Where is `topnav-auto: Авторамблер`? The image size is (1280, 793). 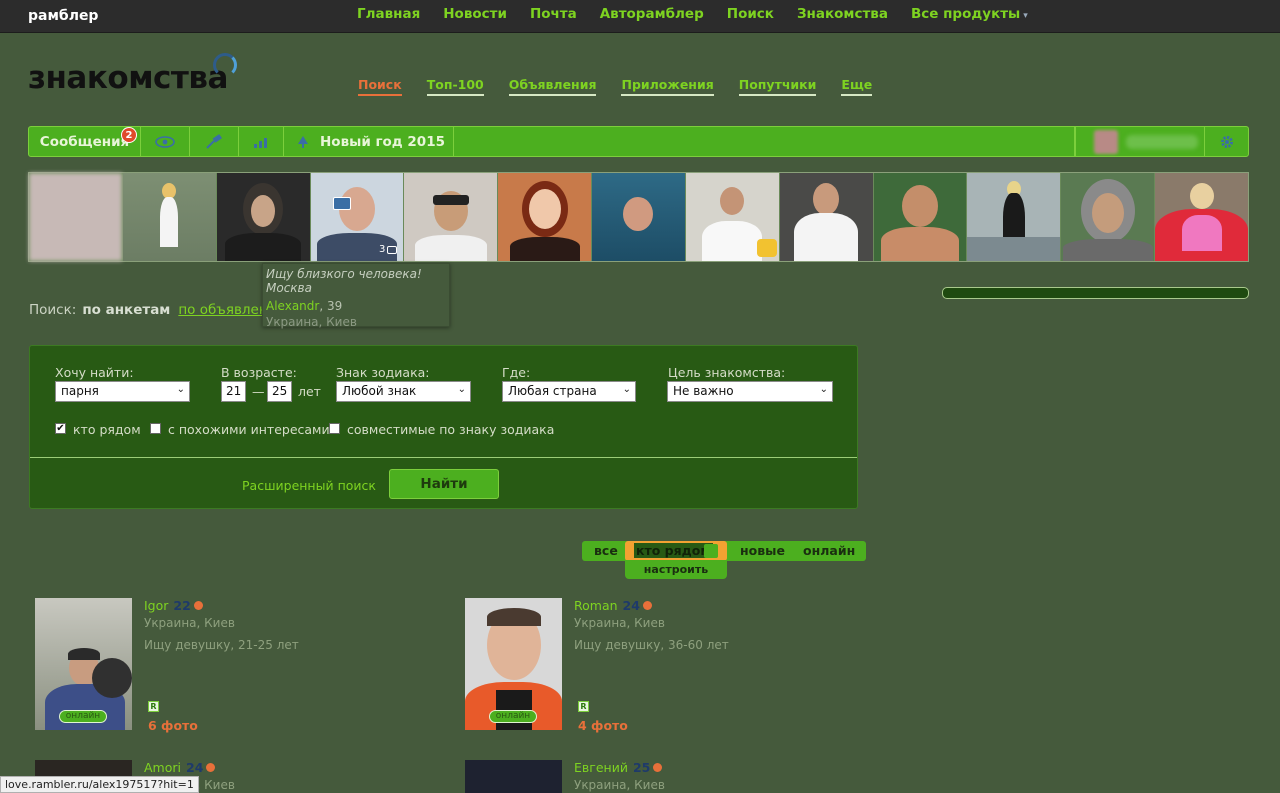
topnav-auto: Авторамблер is located at coordinates (652, 14).